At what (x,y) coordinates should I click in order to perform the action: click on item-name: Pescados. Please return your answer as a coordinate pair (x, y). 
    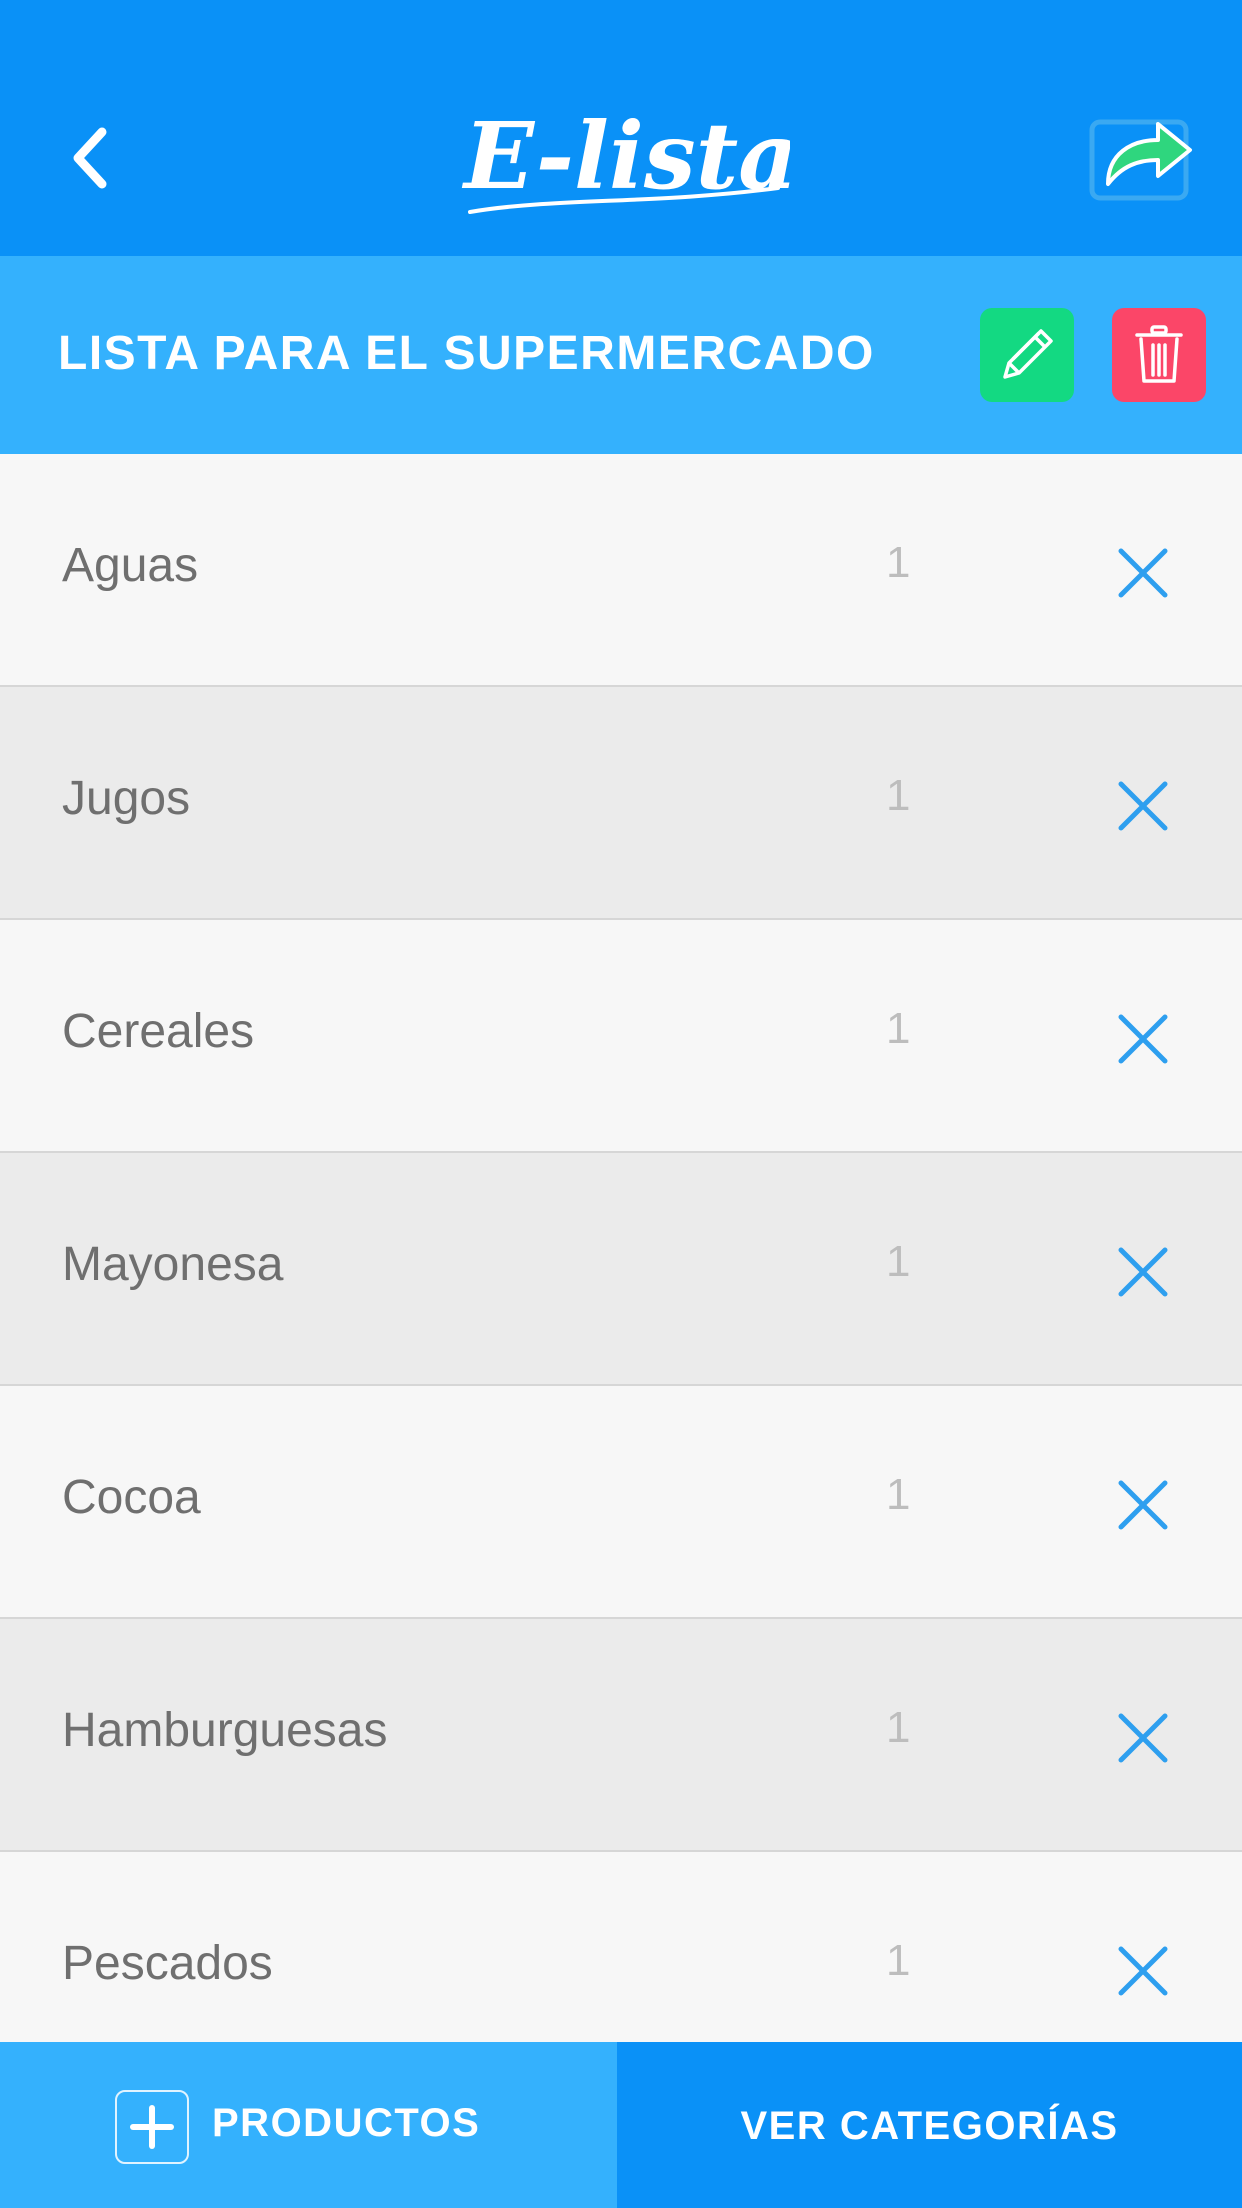
    Looking at the image, I should click on (167, 1963).